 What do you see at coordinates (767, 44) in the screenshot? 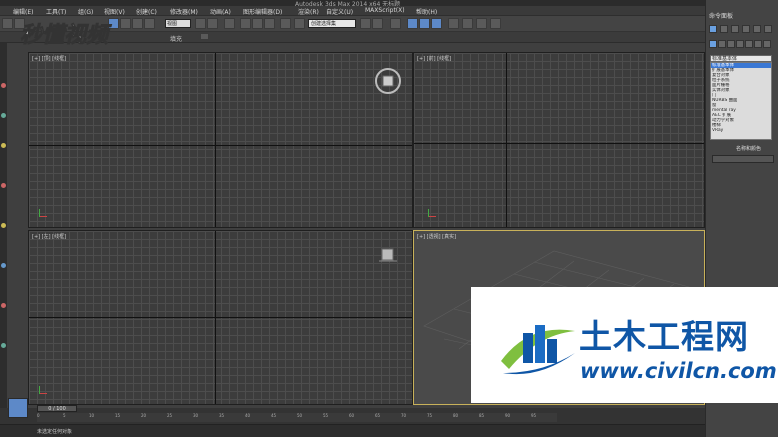
I see `systems-icon` at bounding box center [767, 44].